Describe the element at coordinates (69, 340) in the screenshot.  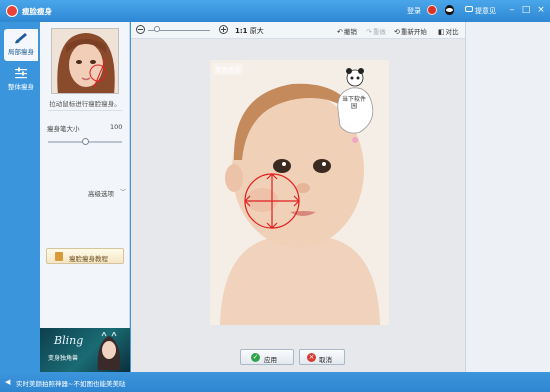
I see `ad-title: Bling` at that location.